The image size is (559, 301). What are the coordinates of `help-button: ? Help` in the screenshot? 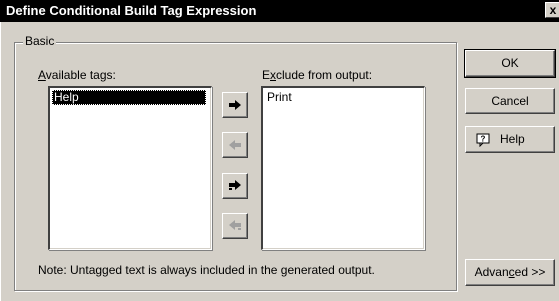 It's located at (510, 139).